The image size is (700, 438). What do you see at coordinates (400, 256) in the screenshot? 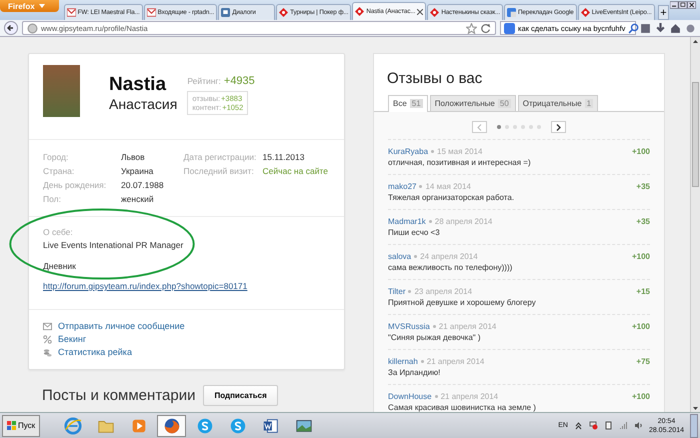
I see `review-author: salova` at bounding box center [400, 256].